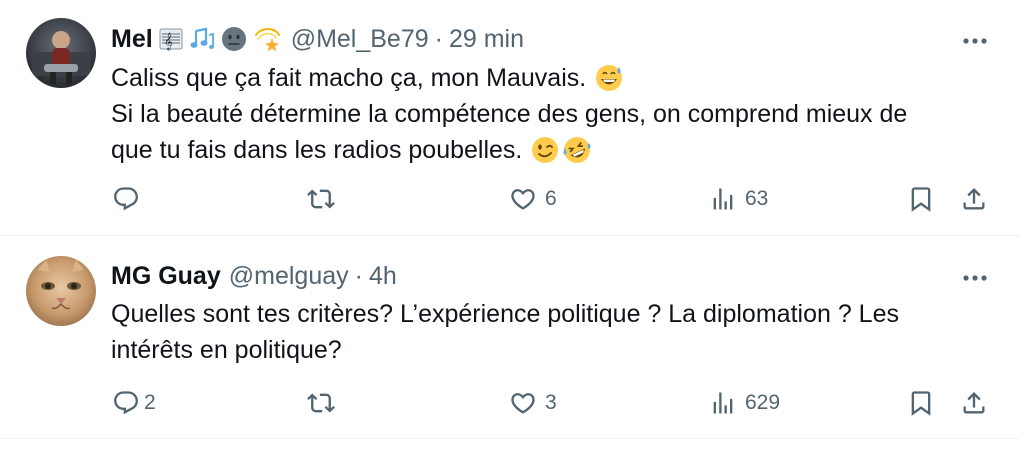 The width and height of the screenshot is (1028, 452). What do you see at coordinates (150, 402) in the screenshot?
I see `reply-count: 2` at bounding box center [150, 402].